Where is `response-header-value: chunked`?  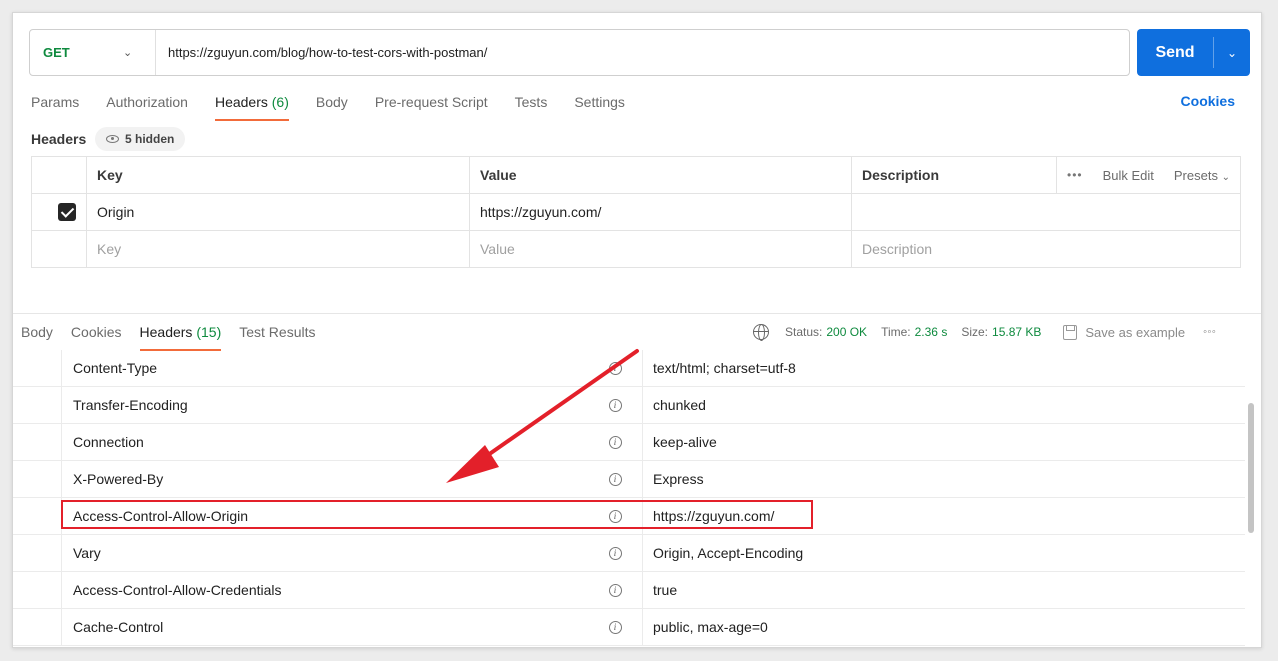
response-header-value: chunked is located at coordinates (679, 405).